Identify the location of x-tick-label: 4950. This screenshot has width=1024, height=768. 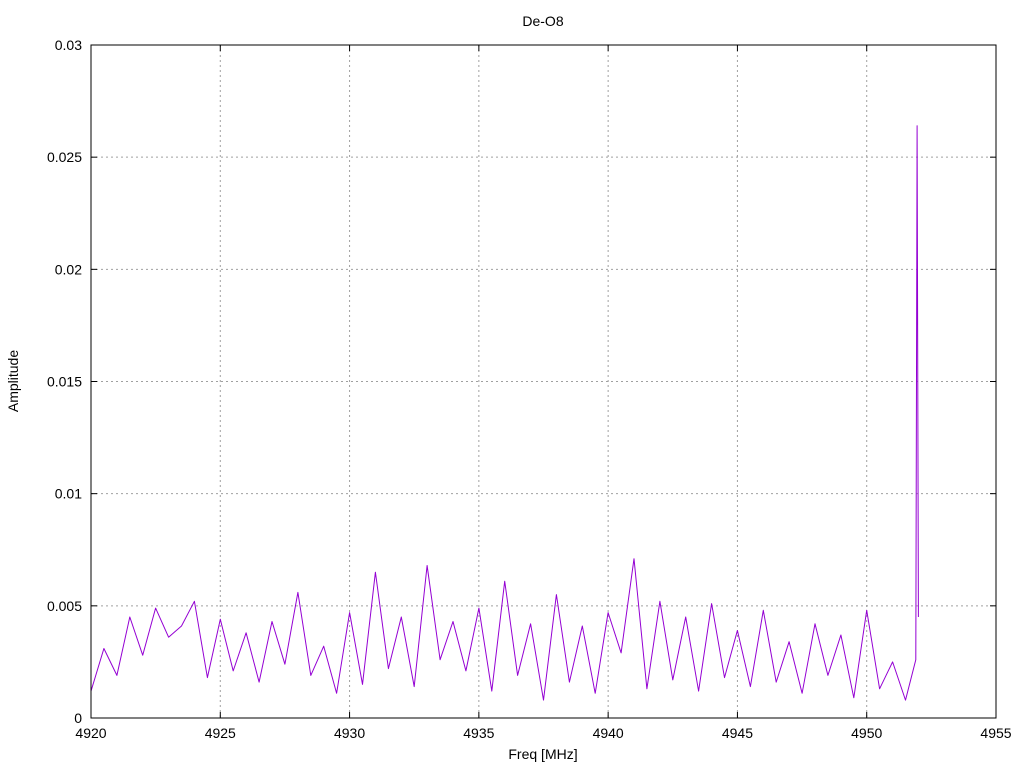
(866, 733).